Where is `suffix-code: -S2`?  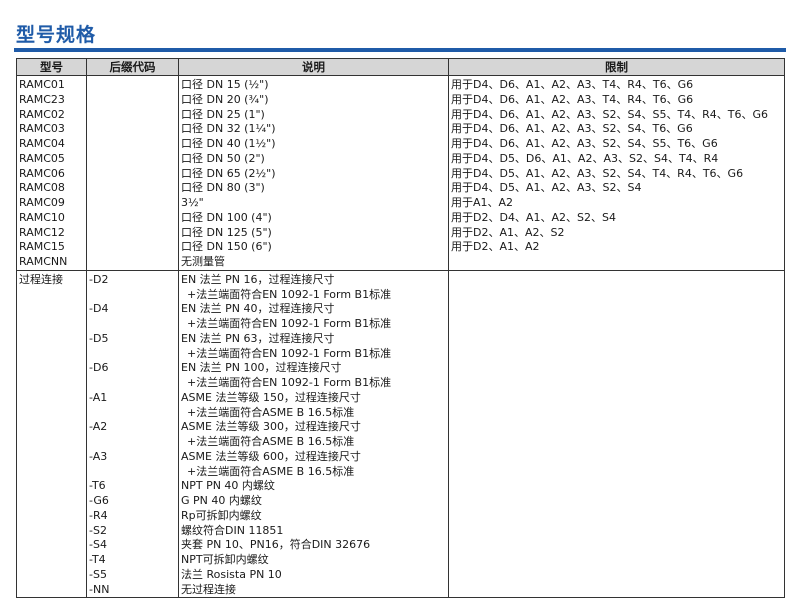
suffix-code: -S2 is located at coordinates (98, 530).